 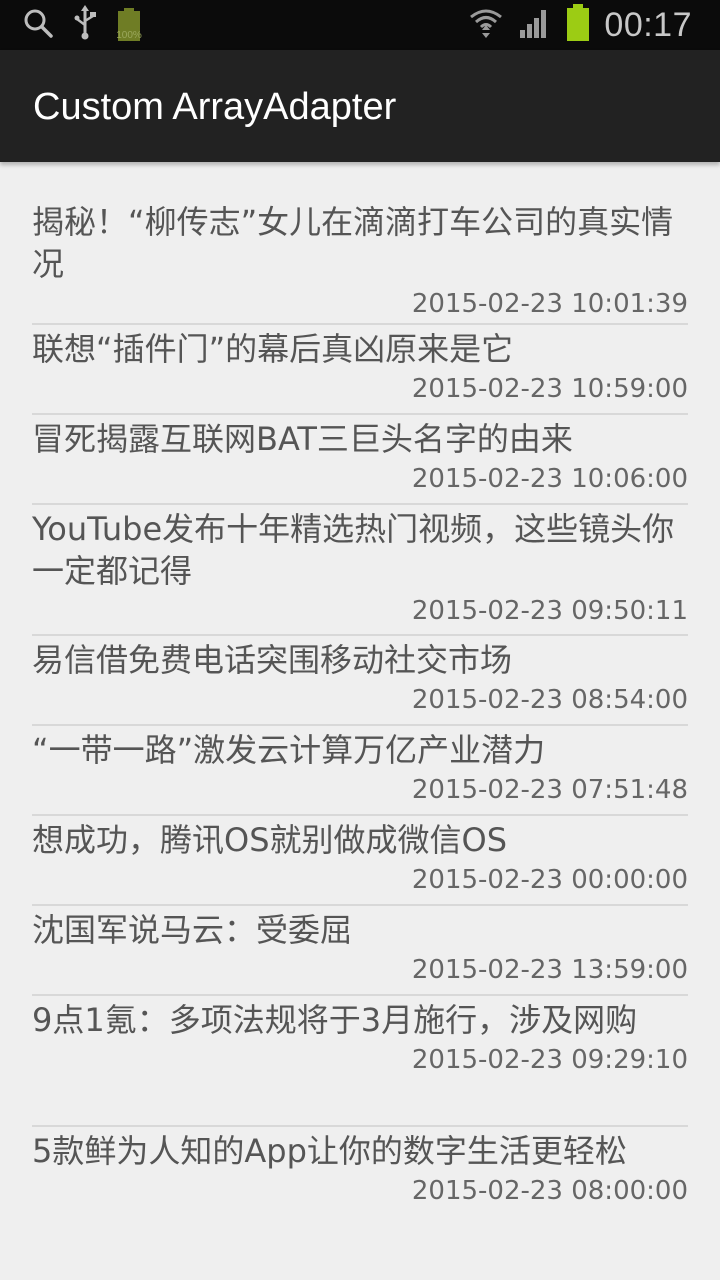 I want to click on news-list-item: 沈国军说马云：受委屈 2015-02-23 13:59:00, so click(x=360, y=951).